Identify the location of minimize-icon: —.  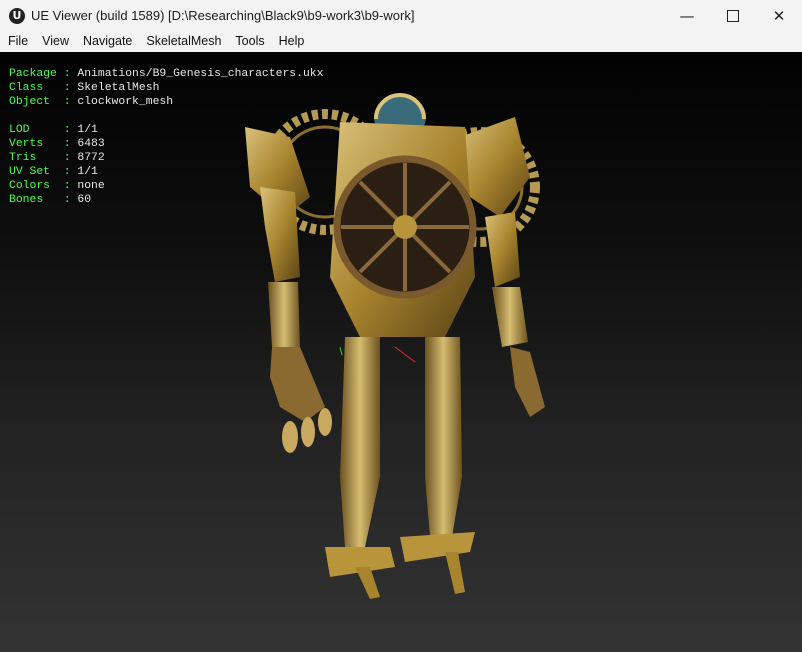
(687, 15).